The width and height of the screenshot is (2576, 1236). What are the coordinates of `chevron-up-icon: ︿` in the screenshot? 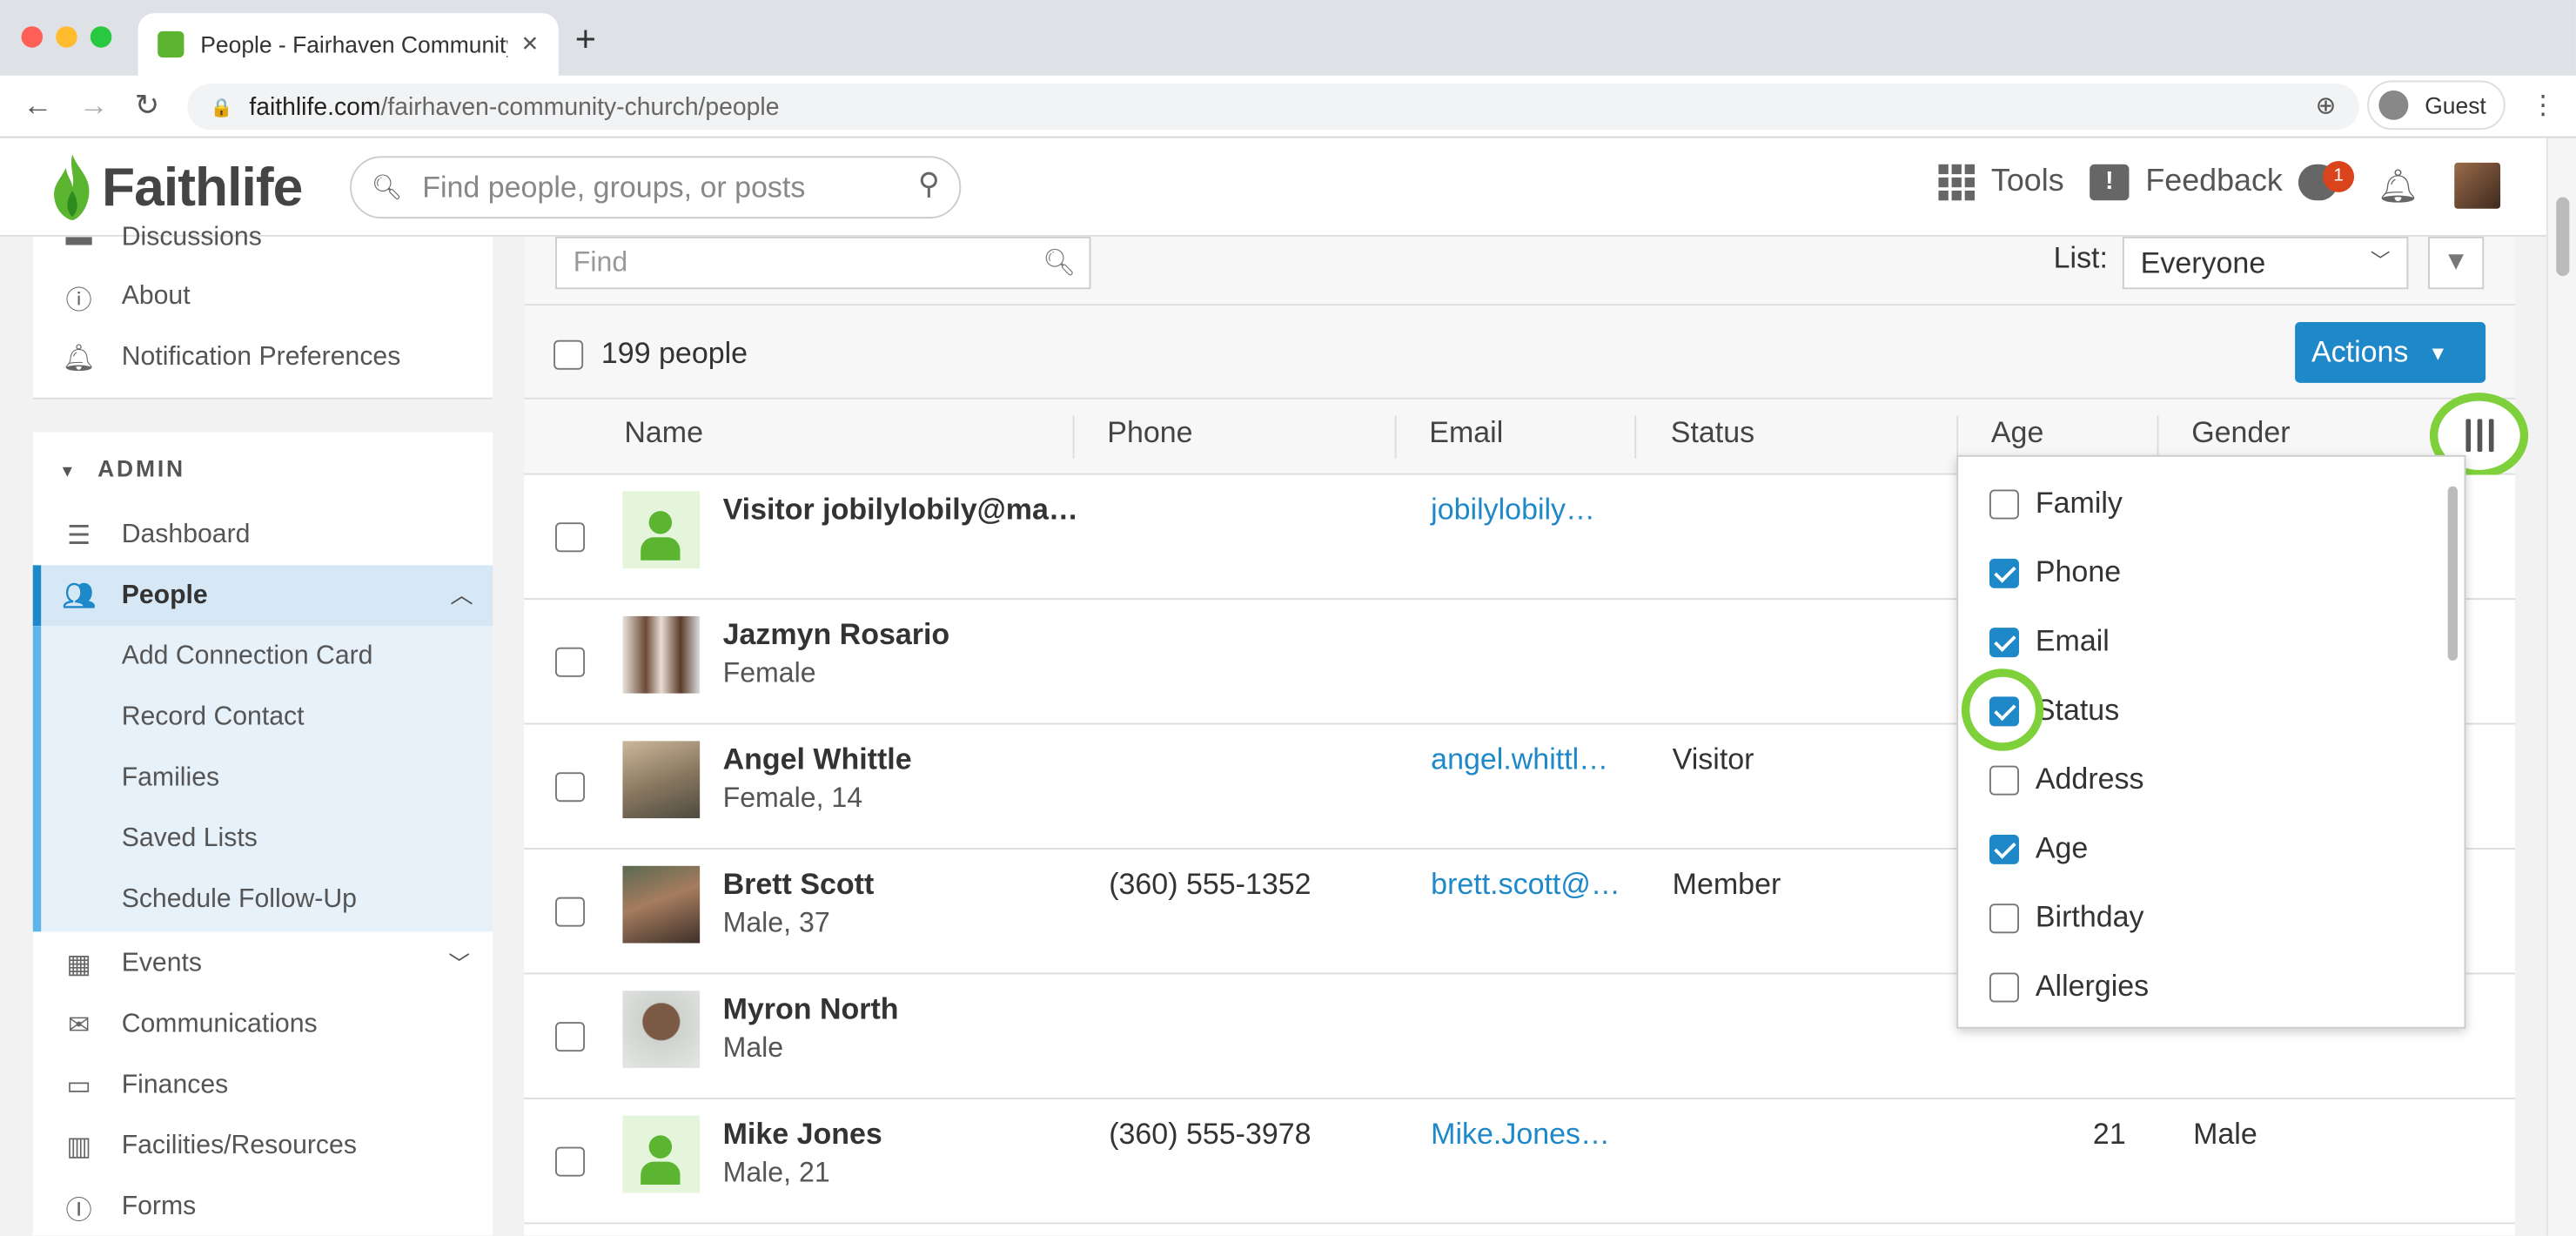 It's located at (461, 594).